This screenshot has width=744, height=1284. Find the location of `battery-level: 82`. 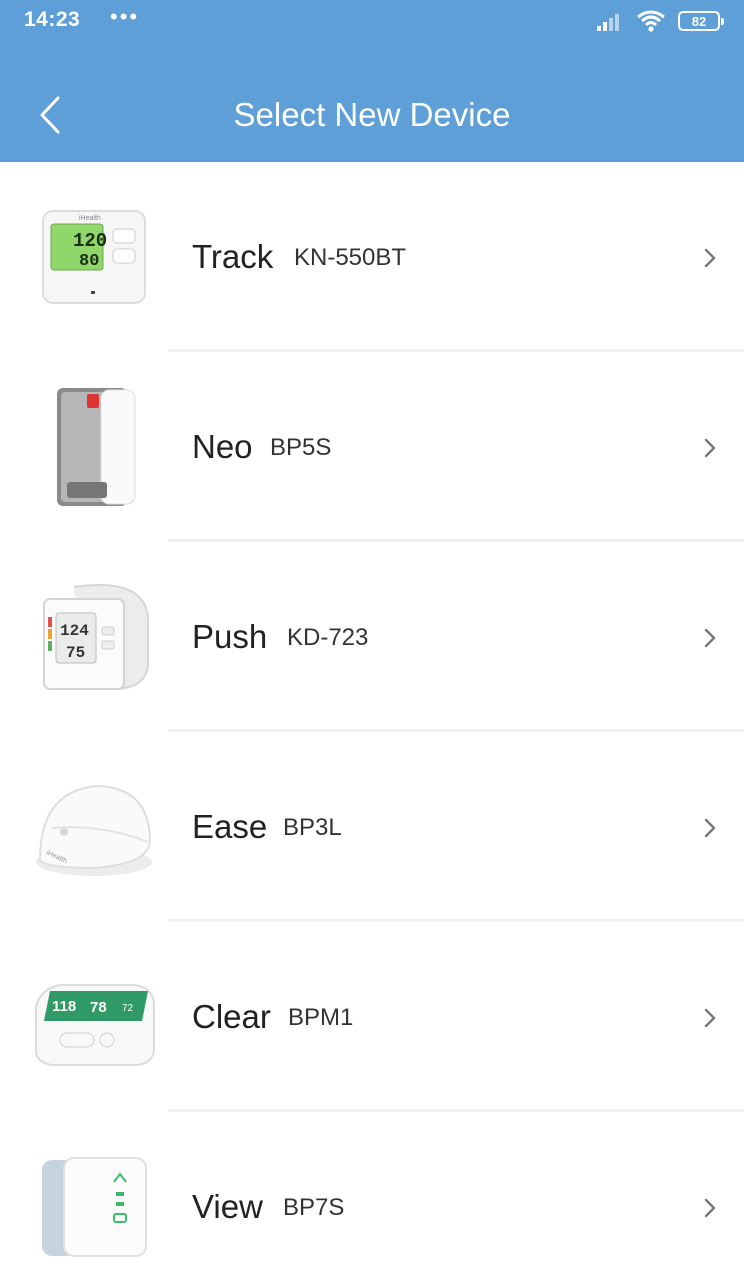

battery-level: 82 is located at coordinates (699, 21).